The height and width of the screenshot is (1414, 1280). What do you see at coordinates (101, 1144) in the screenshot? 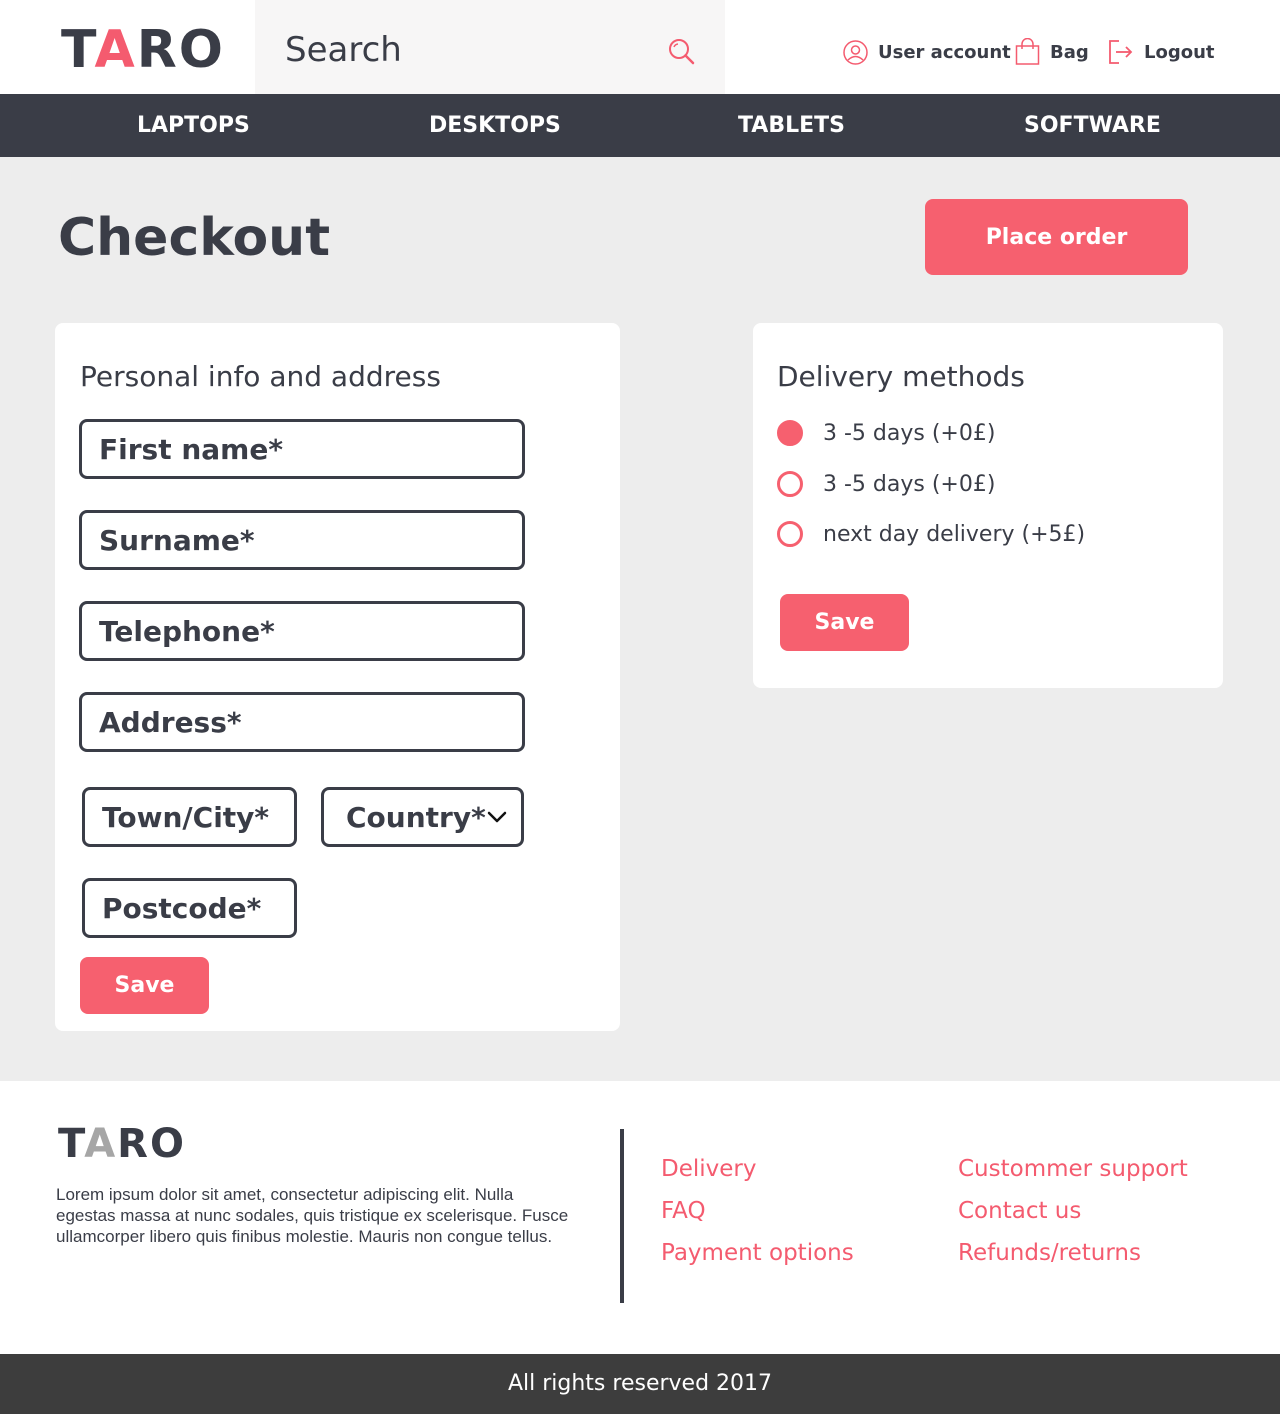
I see `footer-logo-letter-a: A` at bounding box center [101, 1144].